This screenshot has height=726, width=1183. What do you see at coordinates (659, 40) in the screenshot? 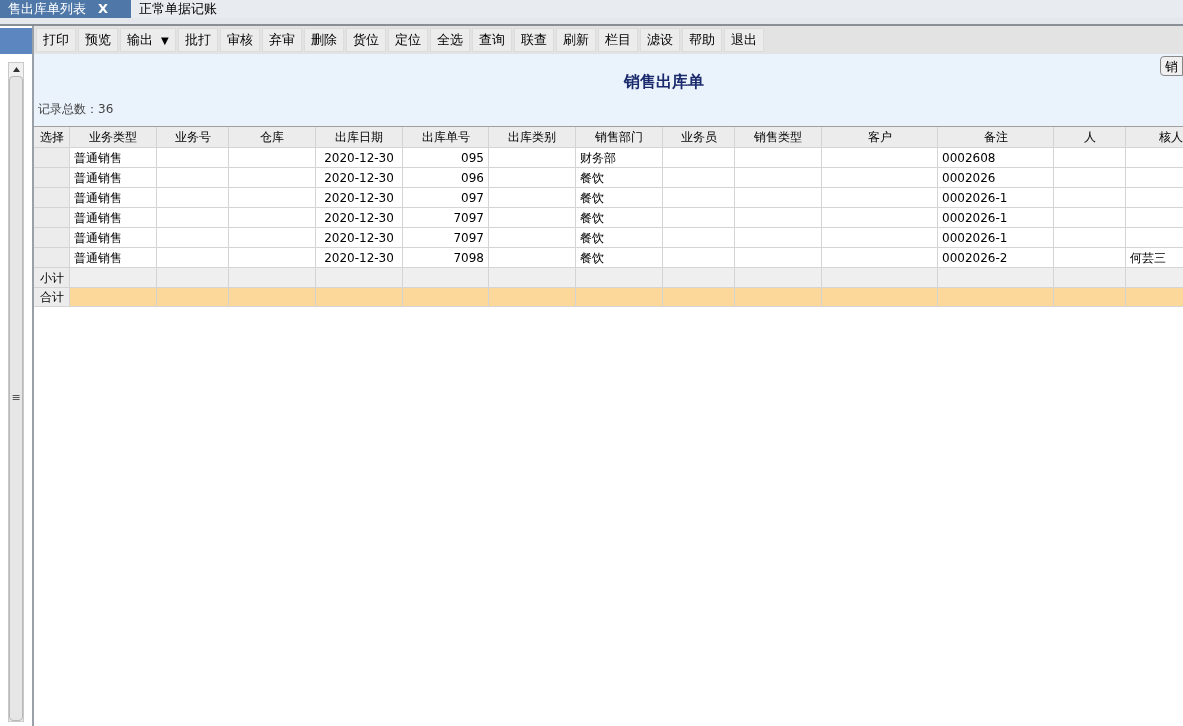
I see `toolbar-button: 滤设` at bounding box center [659, 40].